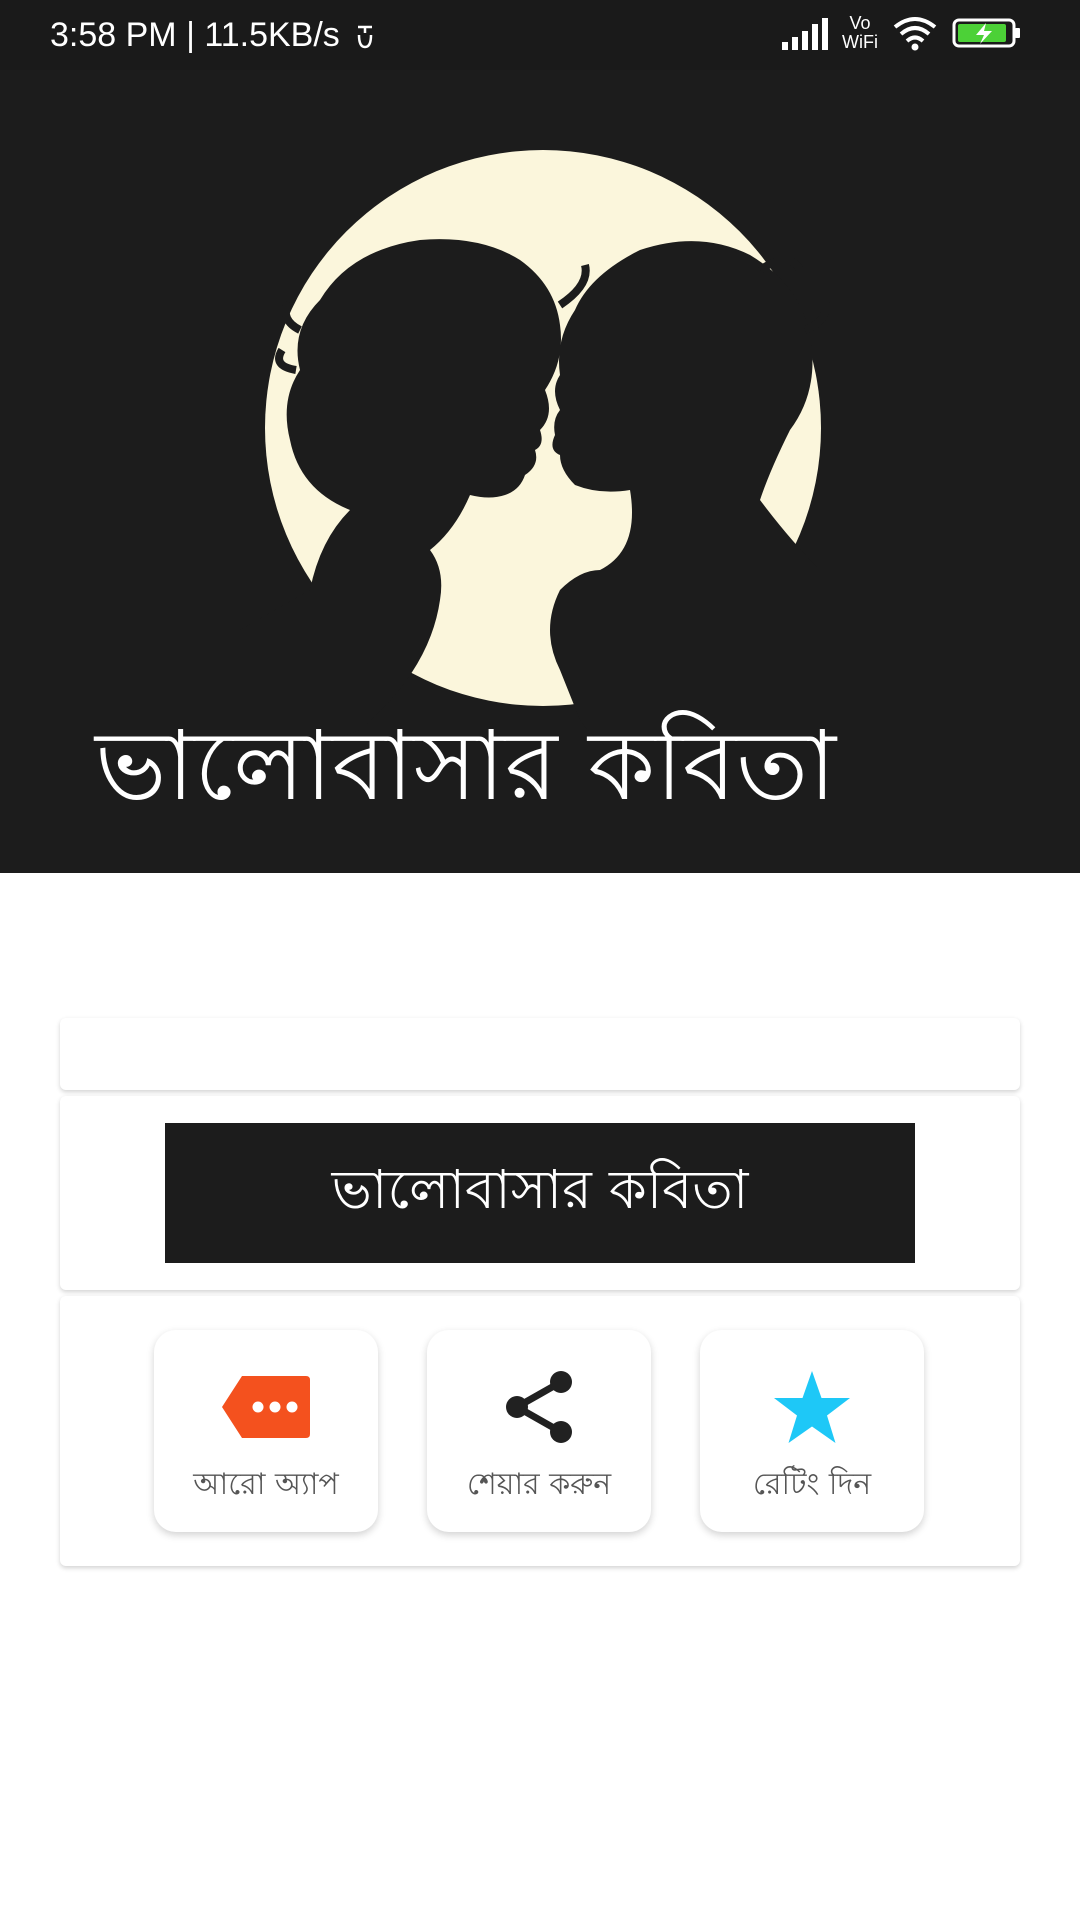 Image resolution: width=1080 pixels, height=1920 pixels. I want to click on banner-title: ভালোবাসার কবিতা, so click(466, 766).